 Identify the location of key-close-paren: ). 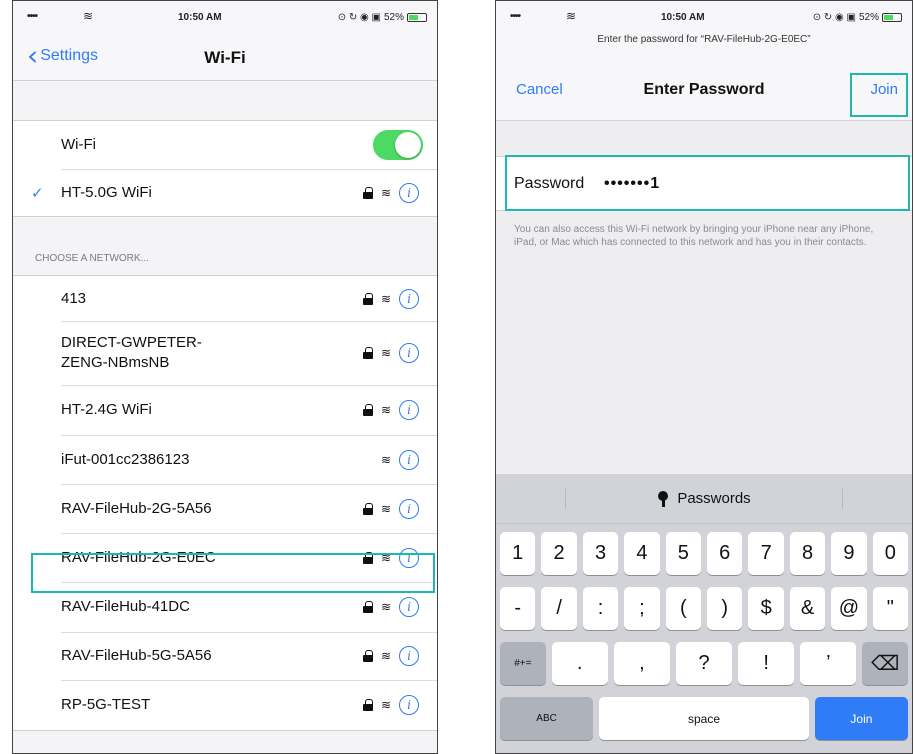
(725, 608).